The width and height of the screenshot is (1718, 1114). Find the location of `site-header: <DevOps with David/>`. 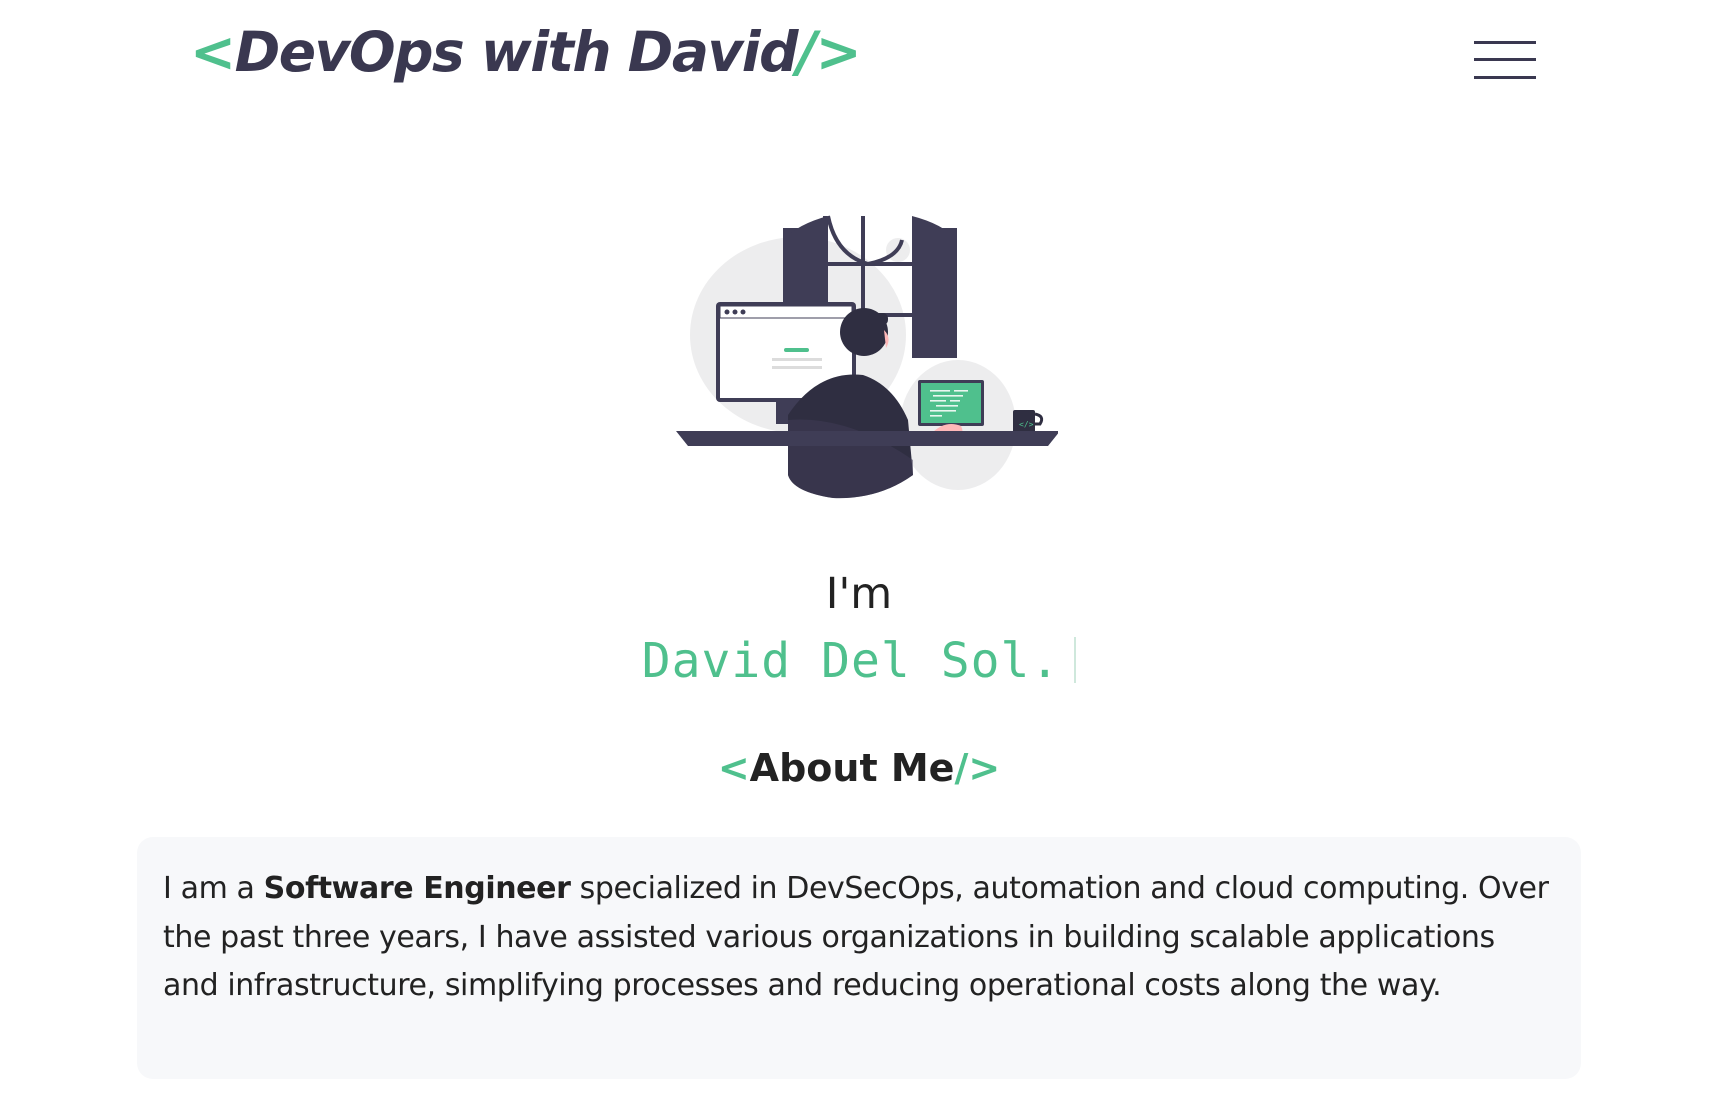

site-header: <DevOps with David/> is located at coordinates (859, 55).